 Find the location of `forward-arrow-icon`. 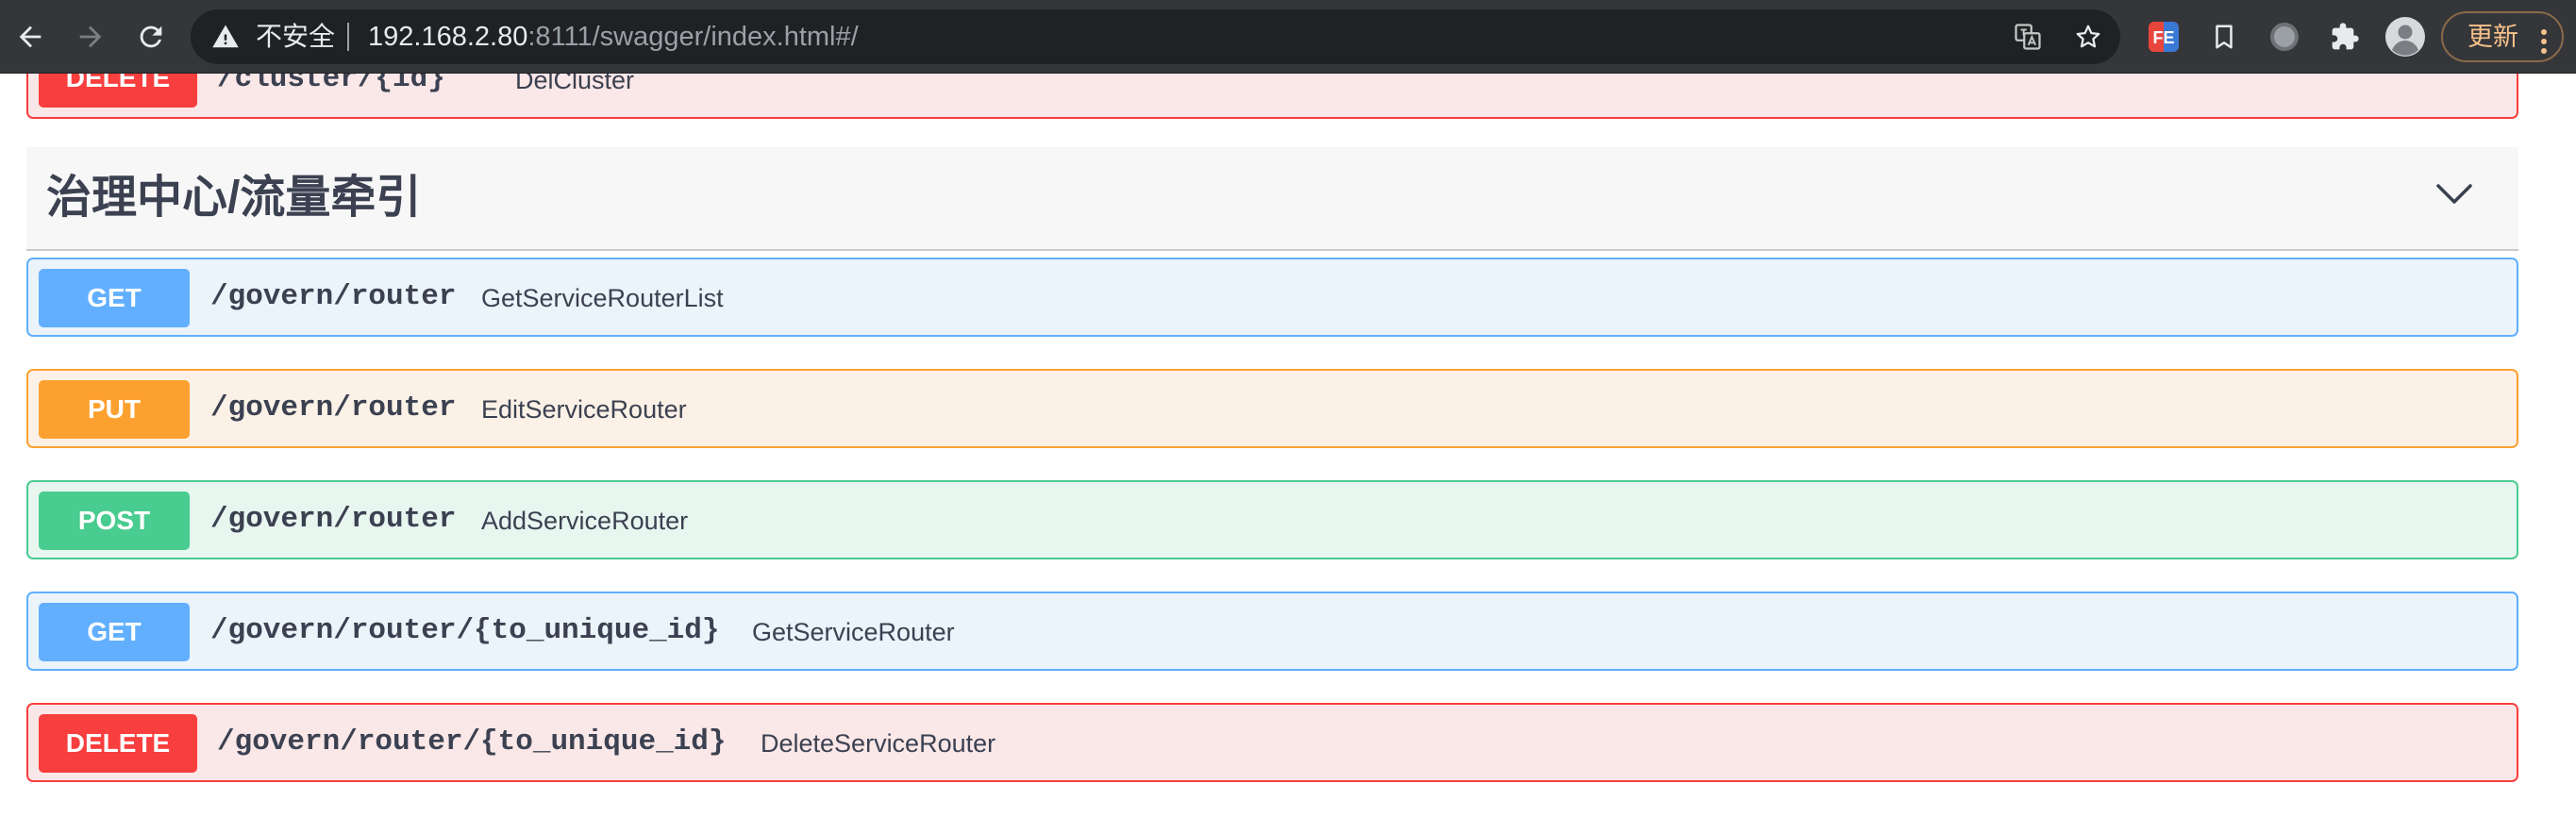

forward-arrow-icon is located at coordinates (90, 37).